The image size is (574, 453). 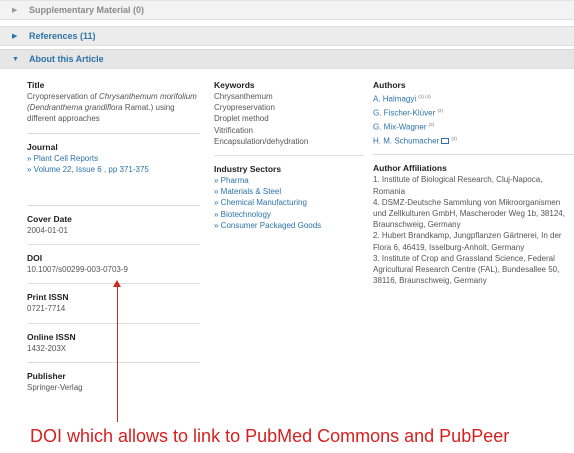 What do you see at coordinates (46, 309) in the screenshot?
I see `print-issn-value: 0721-7714` at bounding box center [46, 309].